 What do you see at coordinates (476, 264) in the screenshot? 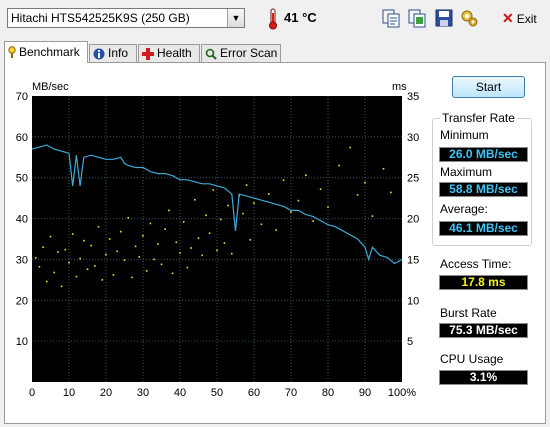
I see `access-time-label: Access Time:` at bounding box center [476, 264].